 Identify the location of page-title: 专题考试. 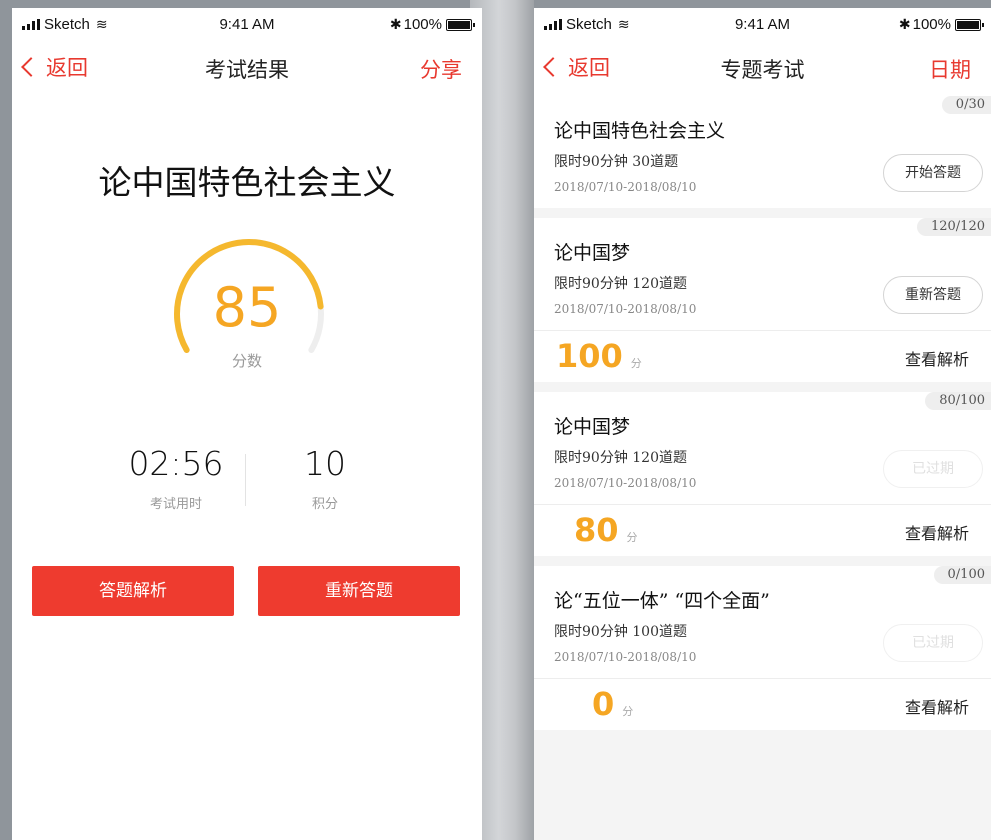
(762, 70).